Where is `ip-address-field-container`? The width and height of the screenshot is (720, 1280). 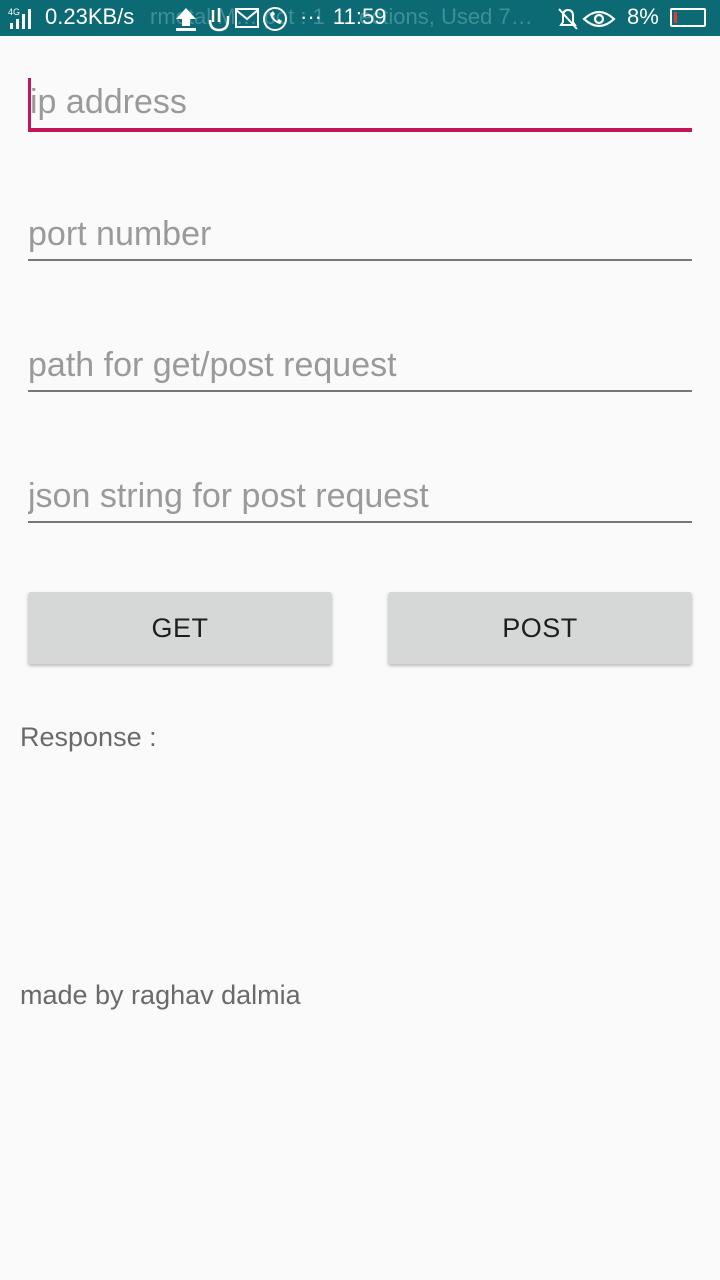
ip-address-field-container is located at coordinates (360, 105).